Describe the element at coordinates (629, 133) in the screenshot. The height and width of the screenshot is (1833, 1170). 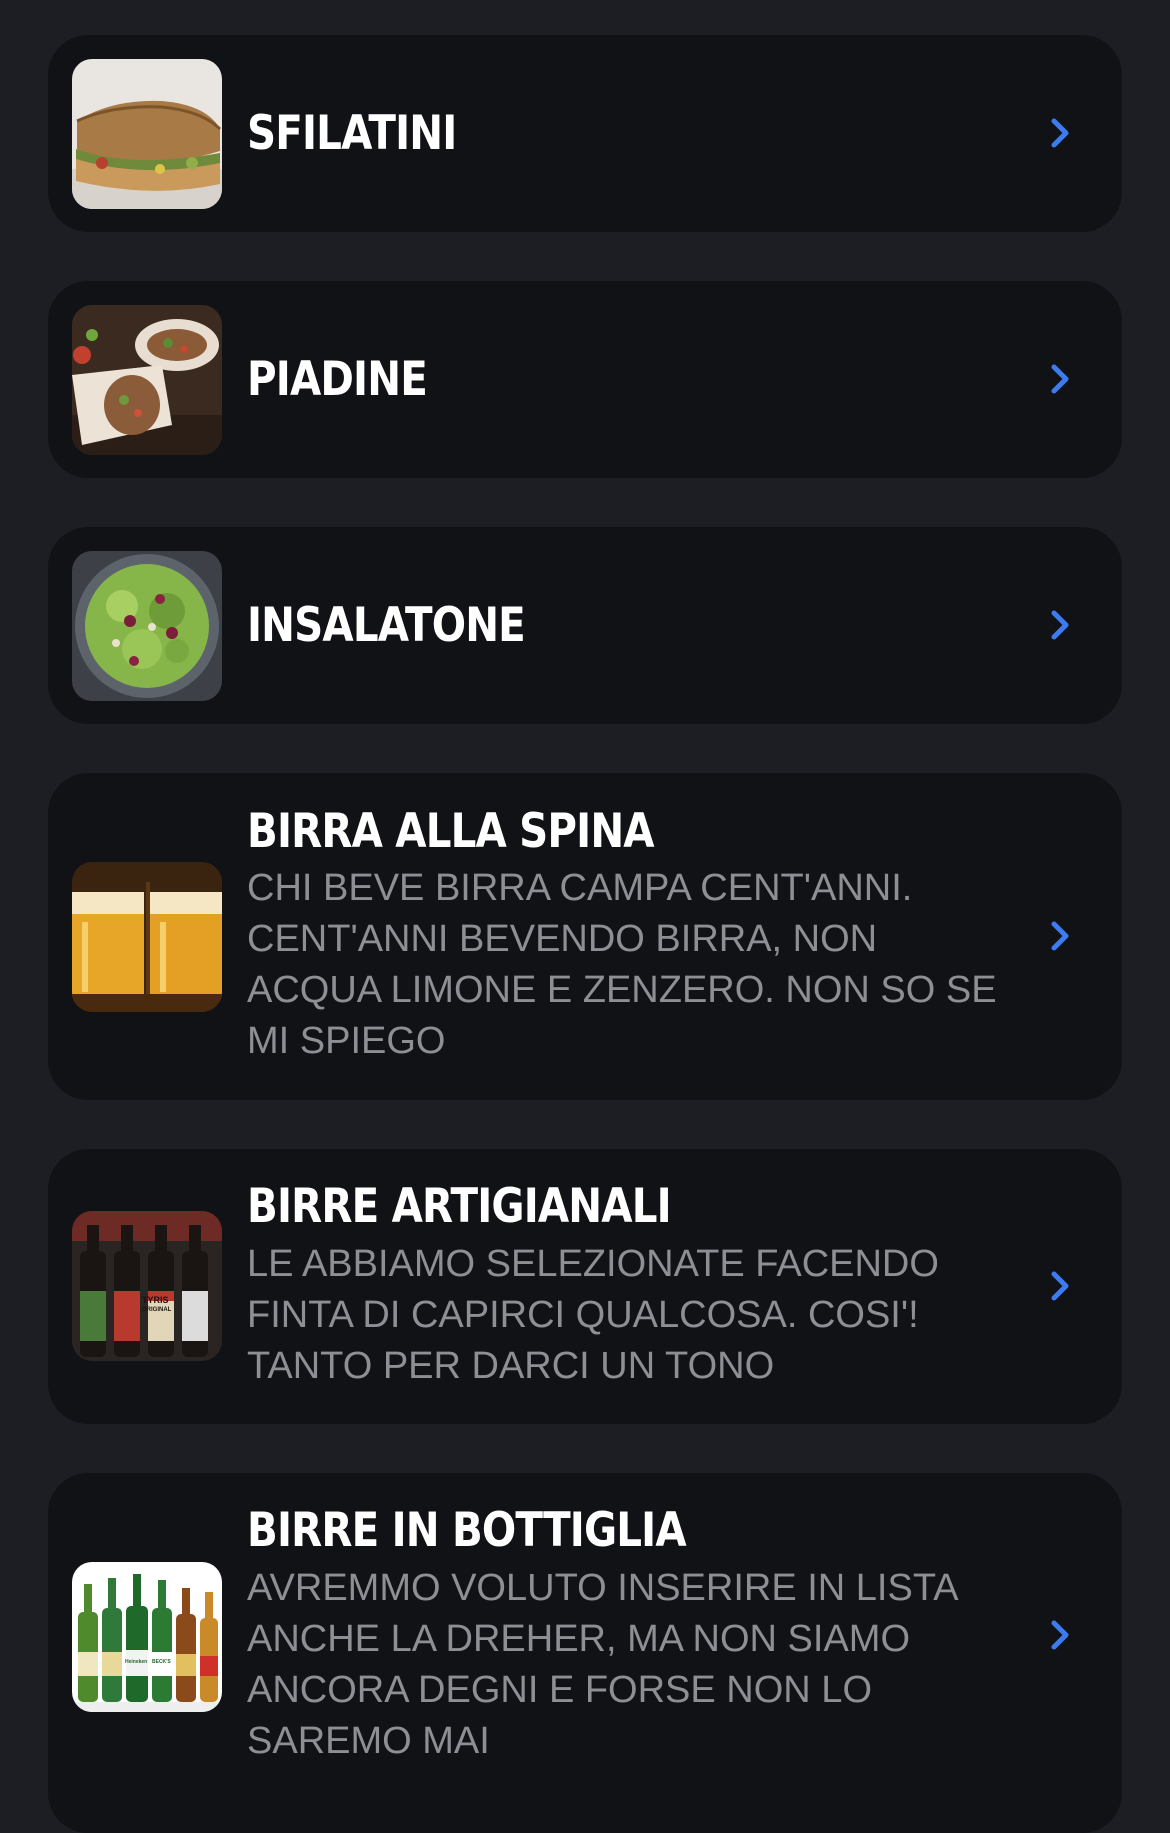
I see `category-text: SFILATINI` at that location.